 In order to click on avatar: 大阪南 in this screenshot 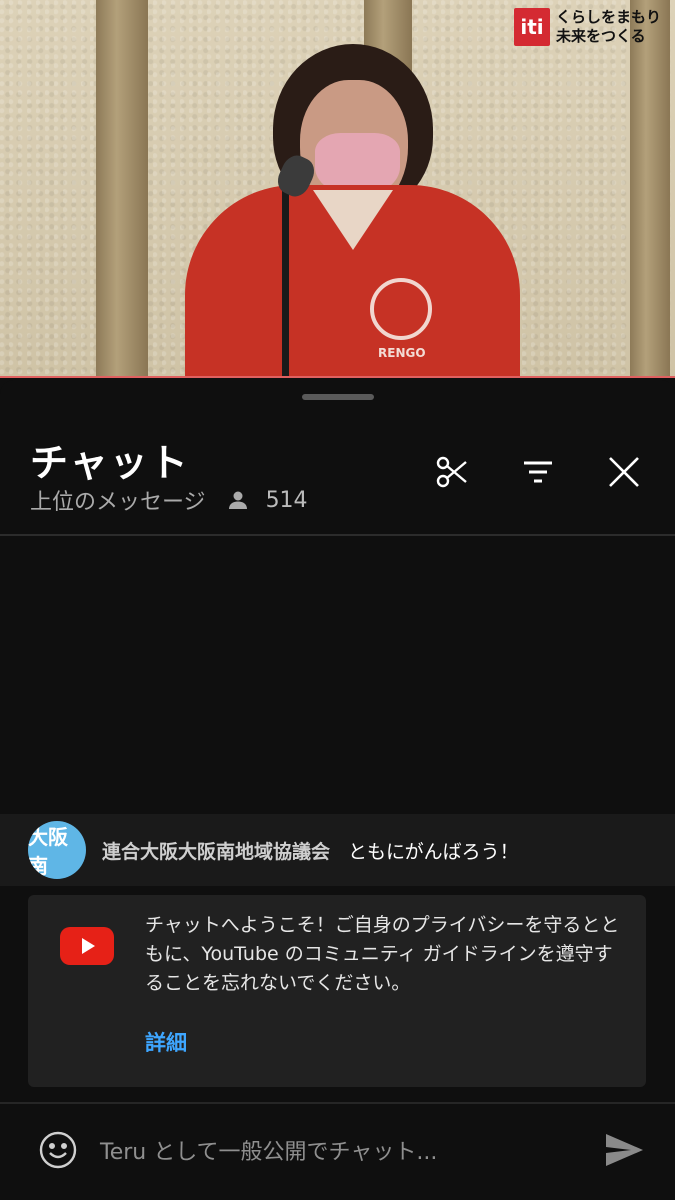, I will do `click(57, 850)`.